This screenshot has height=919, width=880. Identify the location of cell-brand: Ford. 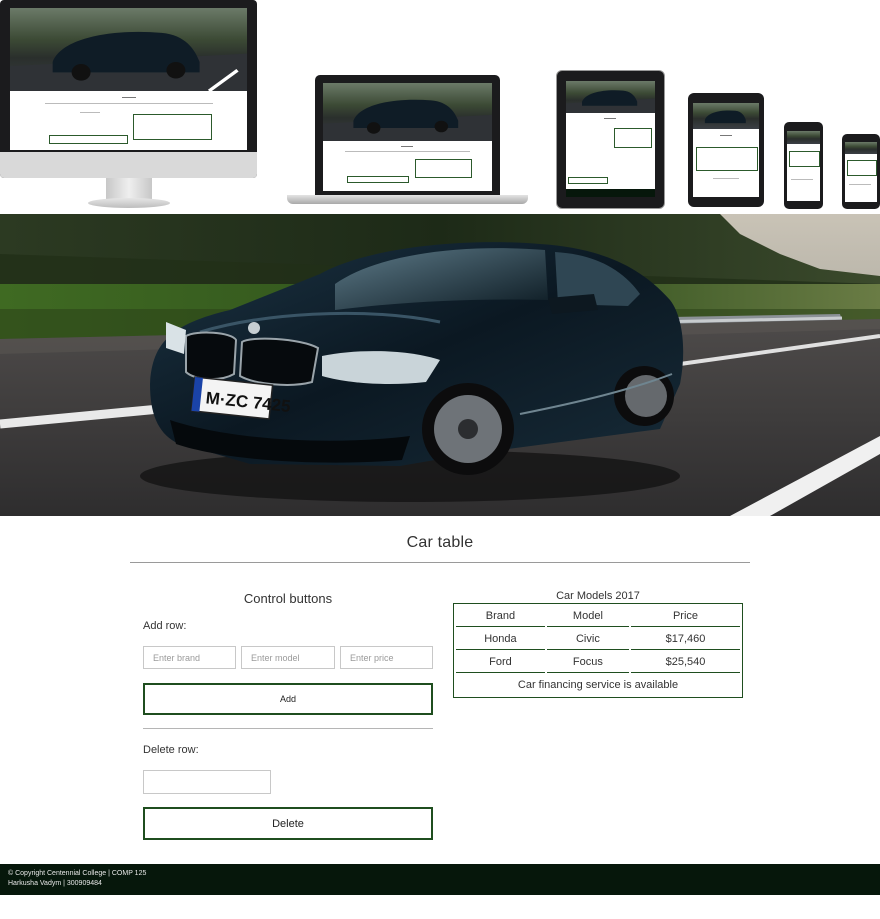
(500, 662).